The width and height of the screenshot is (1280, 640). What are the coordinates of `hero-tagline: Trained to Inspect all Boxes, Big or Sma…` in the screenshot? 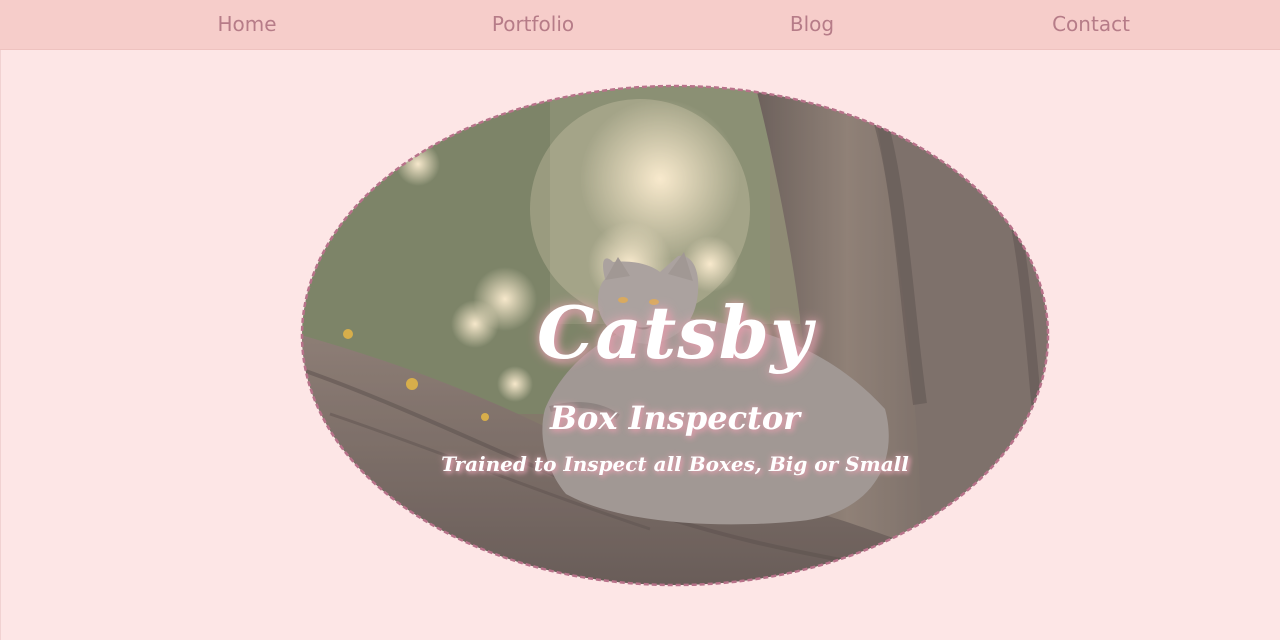 It's located at (675, 464).